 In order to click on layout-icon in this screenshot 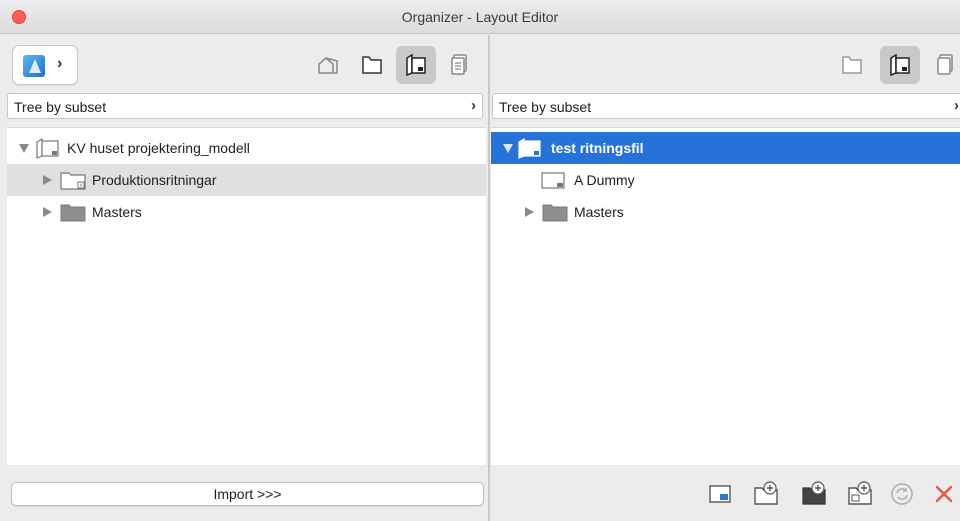, I will do `click(553, 180)`.